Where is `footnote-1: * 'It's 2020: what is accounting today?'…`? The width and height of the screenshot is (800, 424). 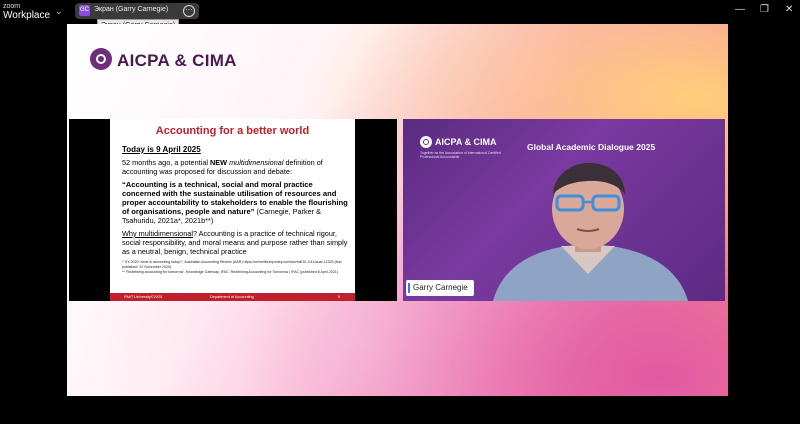
footnote-1: * 'It's 2020: what is accounting today?'… is located at coordinates (232, 264).